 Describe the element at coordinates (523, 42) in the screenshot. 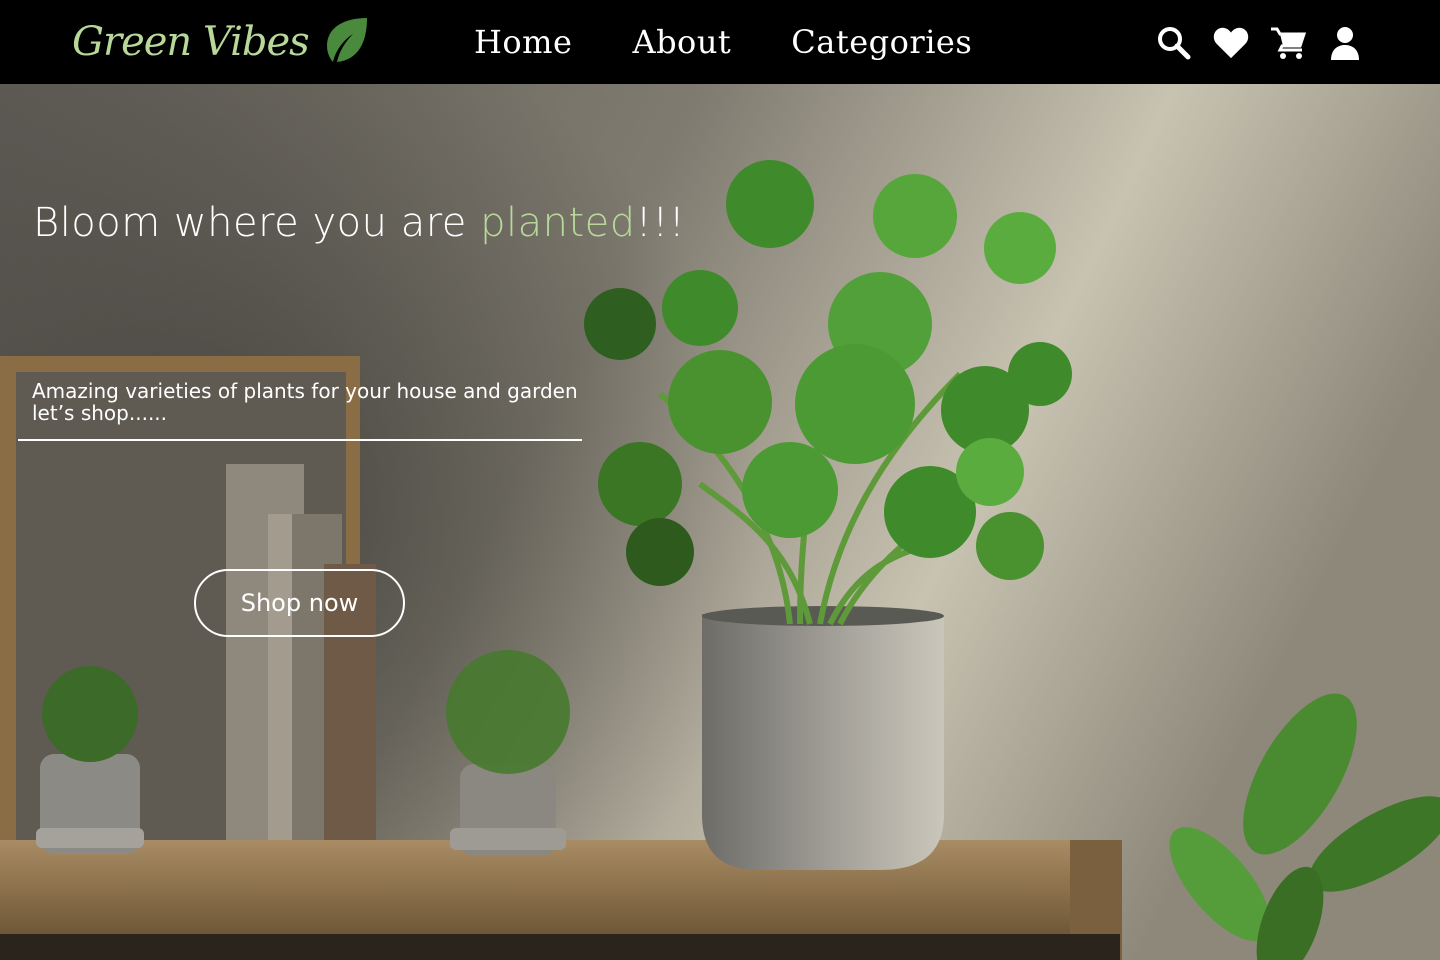

I see `nav-home: Home` at that location.